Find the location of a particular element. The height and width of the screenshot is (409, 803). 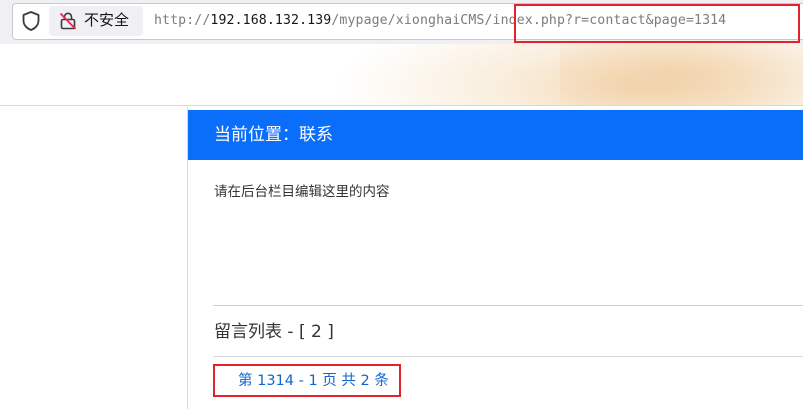

guestbook-title: 留言列表 - [ 2 ] is located at coordinates (274, 332).